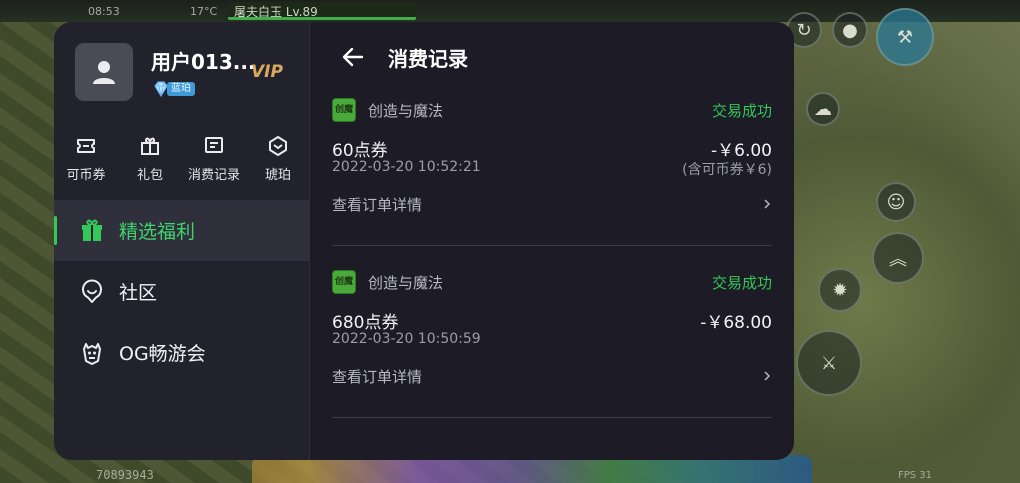  I want to click on purchase-amount: -￥68.00, so click(736, 323).